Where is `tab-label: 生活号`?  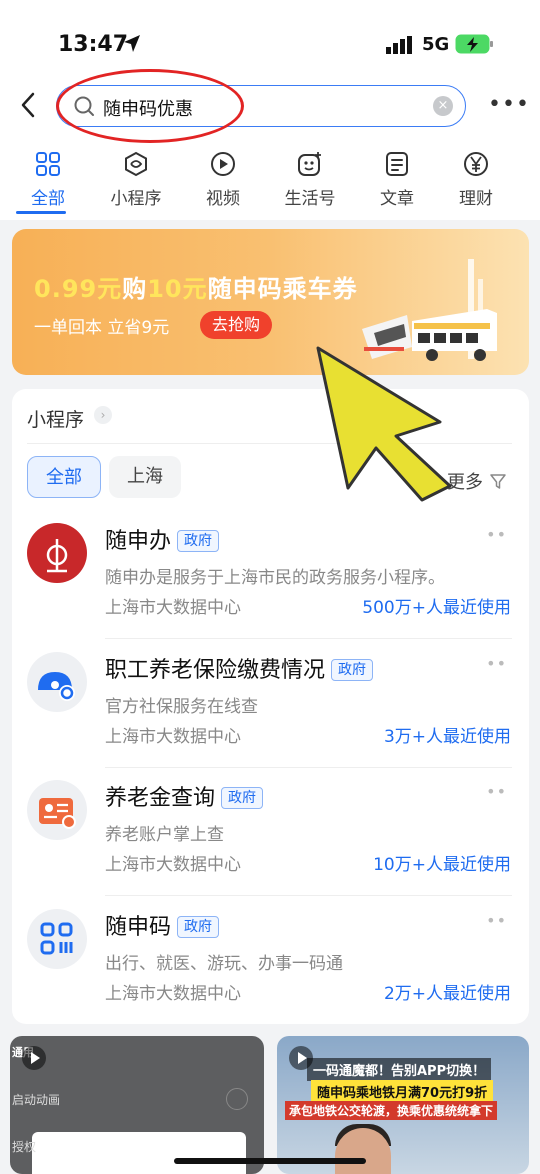 tab-label: 生活号 is located at coordinates (310, 199).